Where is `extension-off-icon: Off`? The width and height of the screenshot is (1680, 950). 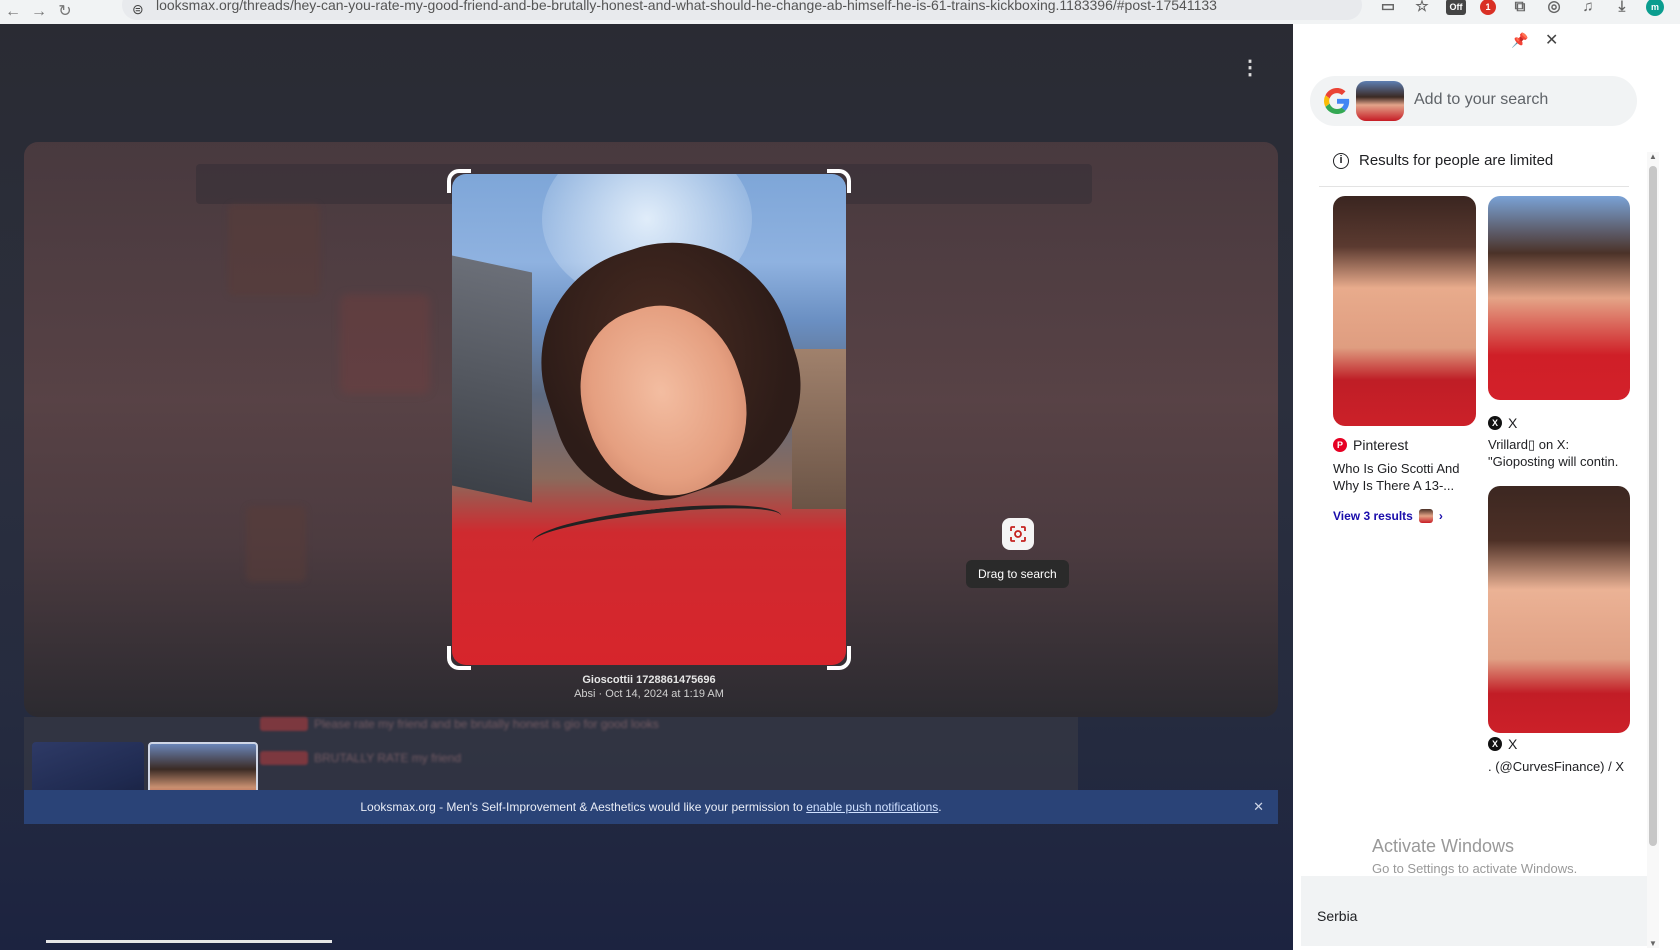 extension-off-icon: Off is located at coordinates (1456, 7).